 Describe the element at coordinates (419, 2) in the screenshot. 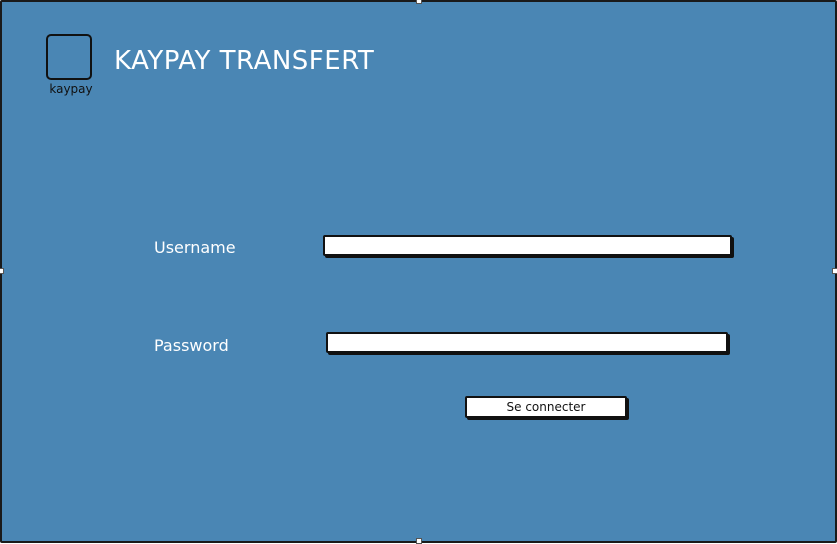

I see `resize-handle-top` at that location.